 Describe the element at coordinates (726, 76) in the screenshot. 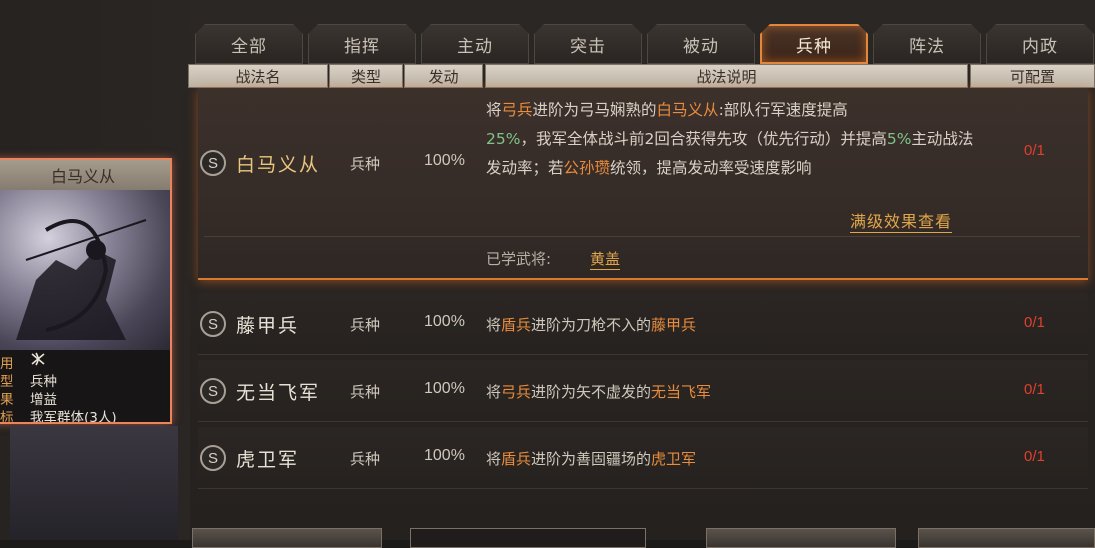

I see `header-description: 战法说明` at that location.